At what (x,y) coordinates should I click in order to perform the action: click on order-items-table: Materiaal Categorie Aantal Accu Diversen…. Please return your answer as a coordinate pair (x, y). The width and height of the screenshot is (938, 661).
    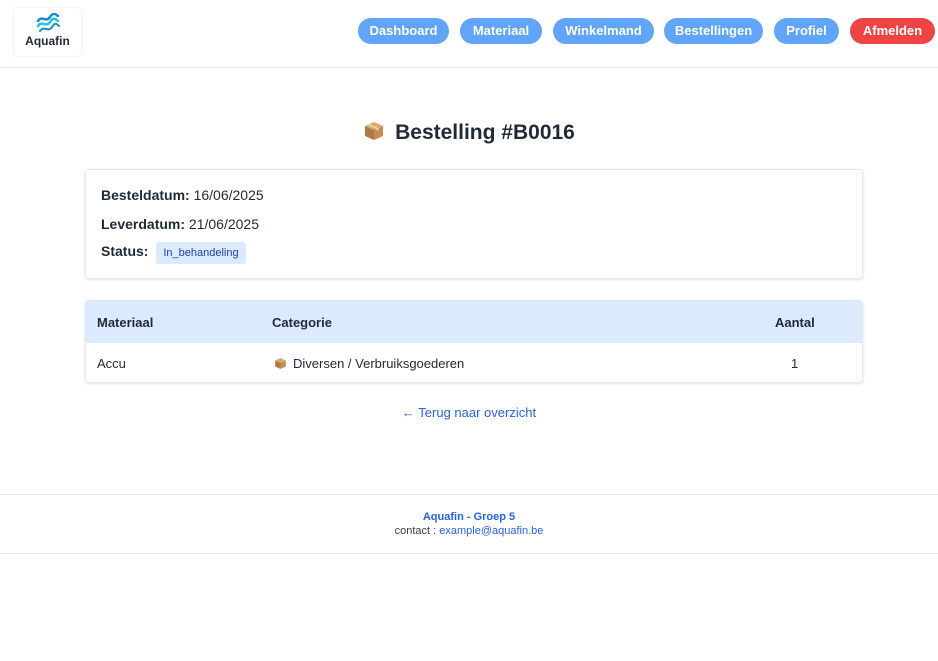
    Looking at the image, I should click on (474, 341).